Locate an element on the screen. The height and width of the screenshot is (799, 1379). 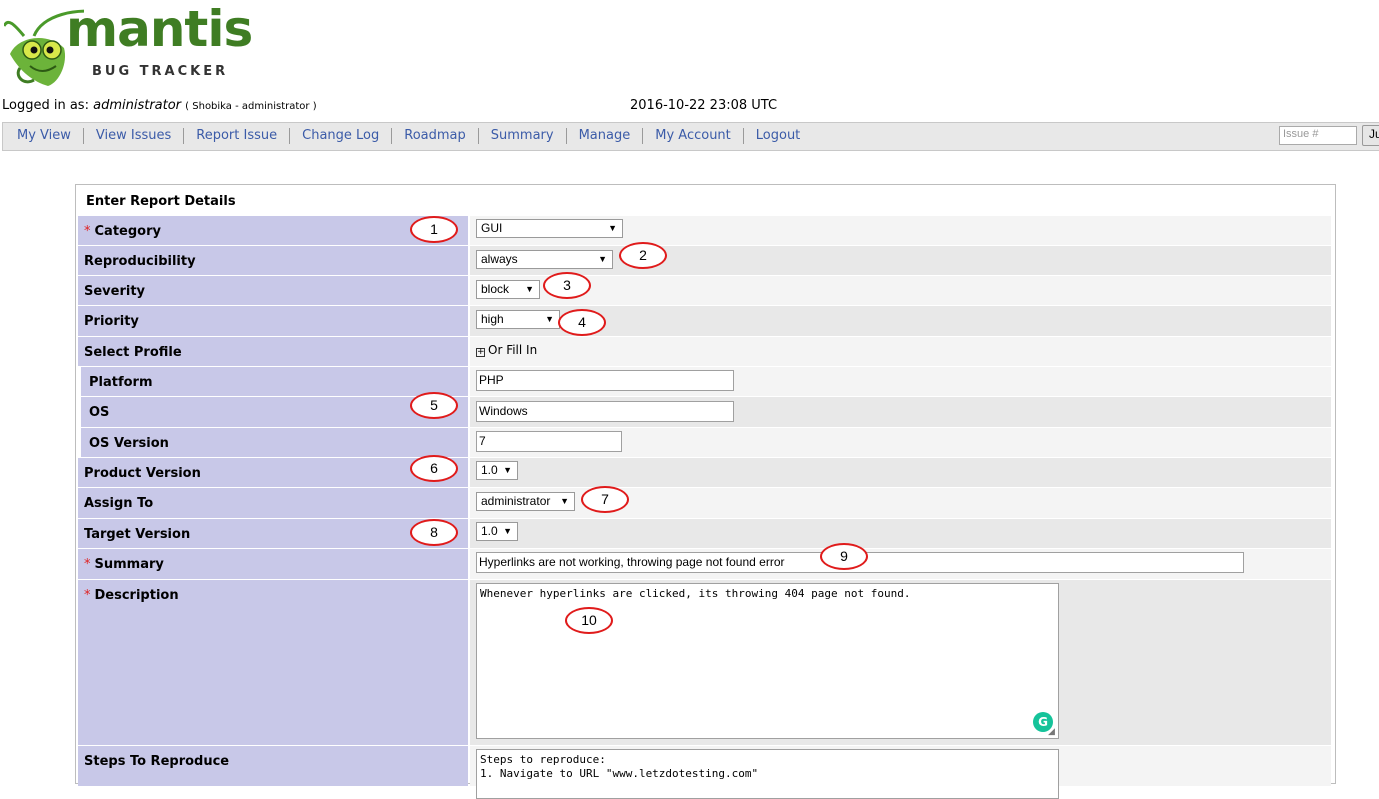
os-input: Windows is located at coordinates (605, 411).